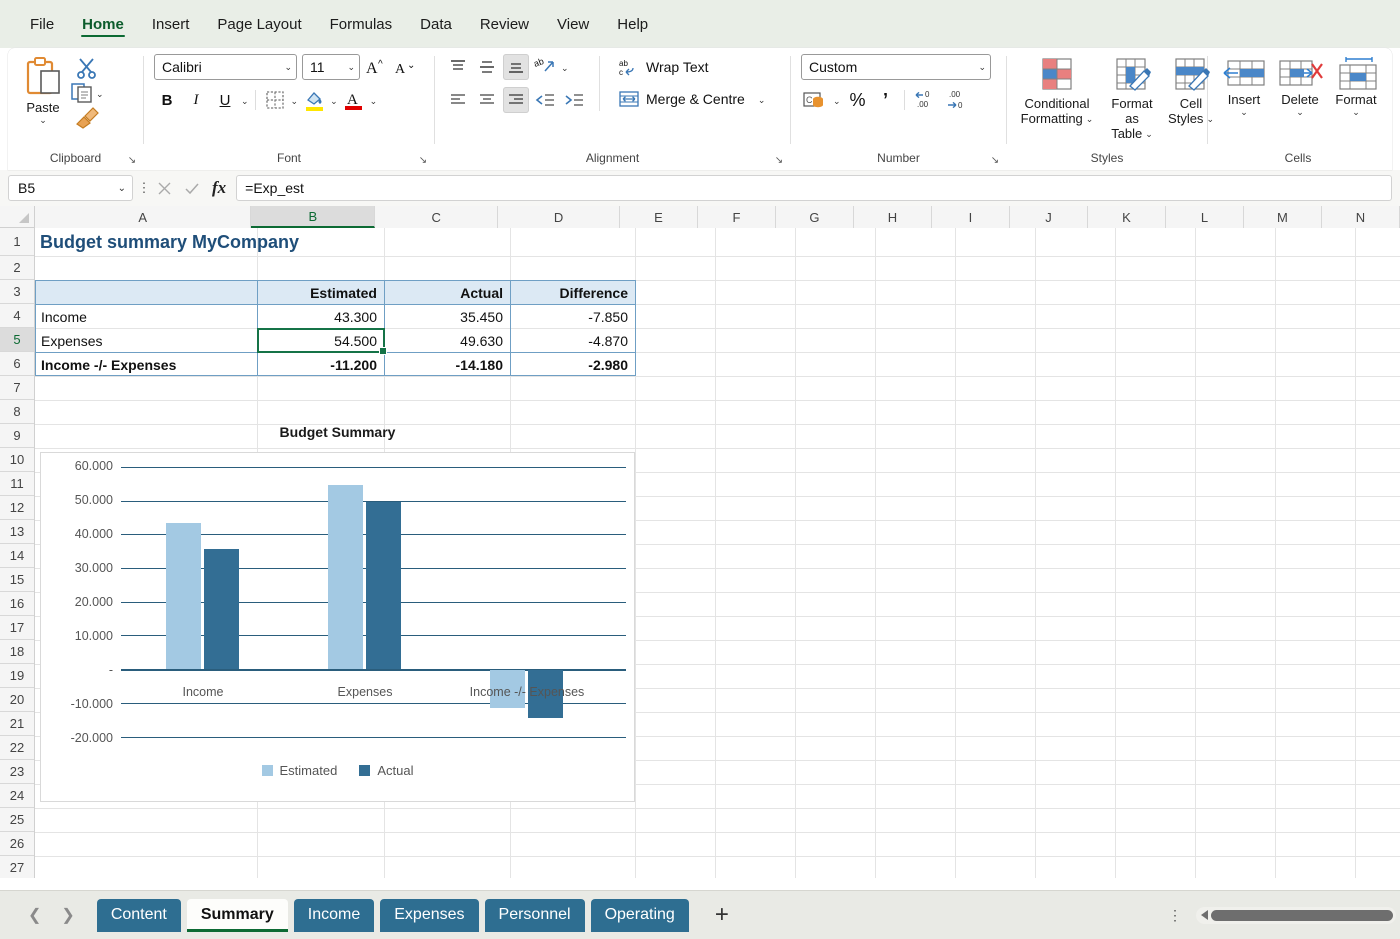 The width and height of the screenshot is (1400, 939). What do you see at coordinates (17, 844) in the screenshot?
I see `row-header-26: 26` at bounding box center [17, 844].